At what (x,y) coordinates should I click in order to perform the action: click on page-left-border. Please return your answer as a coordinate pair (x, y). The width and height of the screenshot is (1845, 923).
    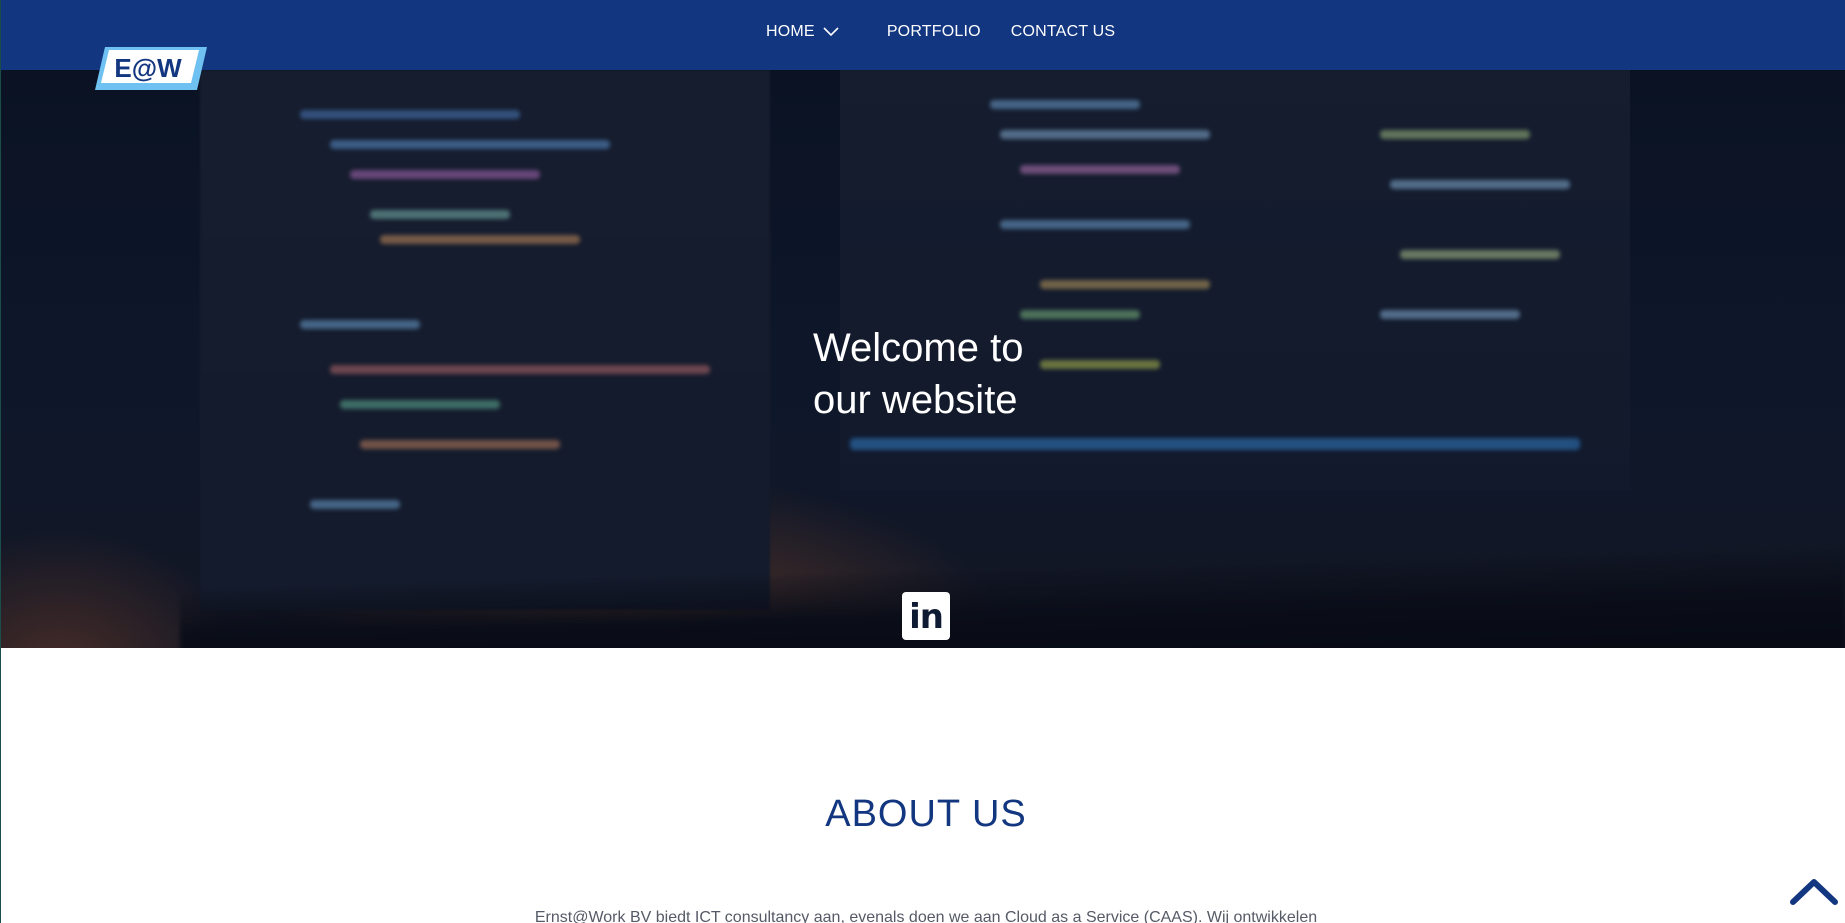
    Looking at the image, I should click on (0, 461).